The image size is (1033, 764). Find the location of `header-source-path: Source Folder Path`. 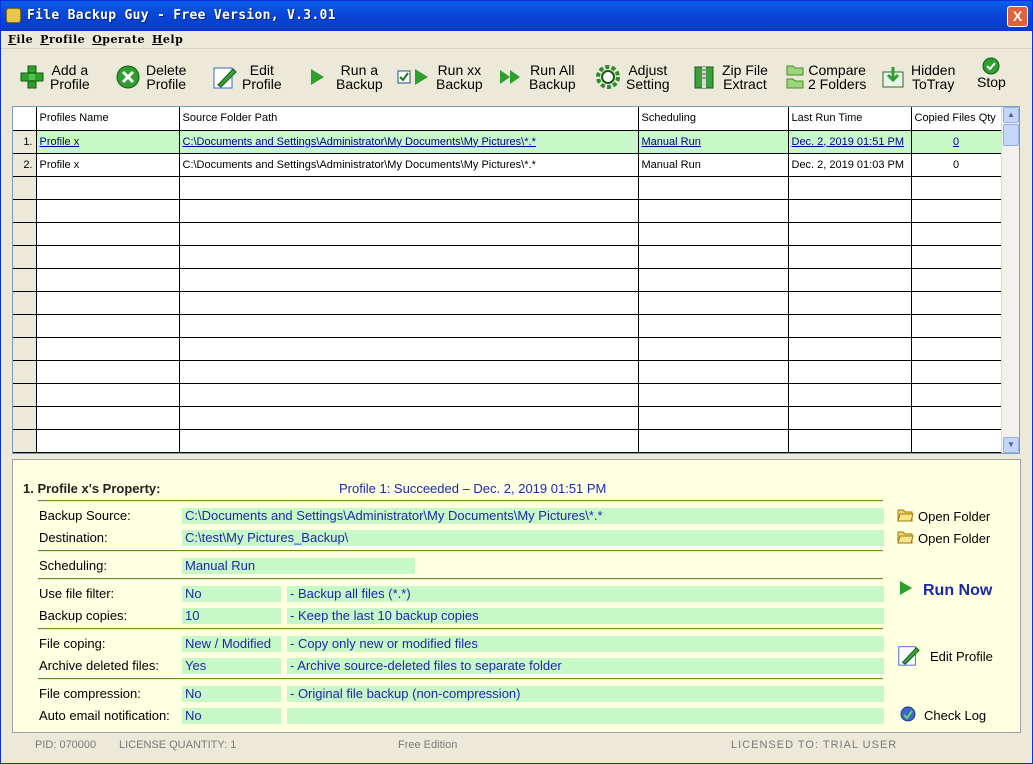

header-source-path: Source Folder Path is located at coordinates (409, 119).